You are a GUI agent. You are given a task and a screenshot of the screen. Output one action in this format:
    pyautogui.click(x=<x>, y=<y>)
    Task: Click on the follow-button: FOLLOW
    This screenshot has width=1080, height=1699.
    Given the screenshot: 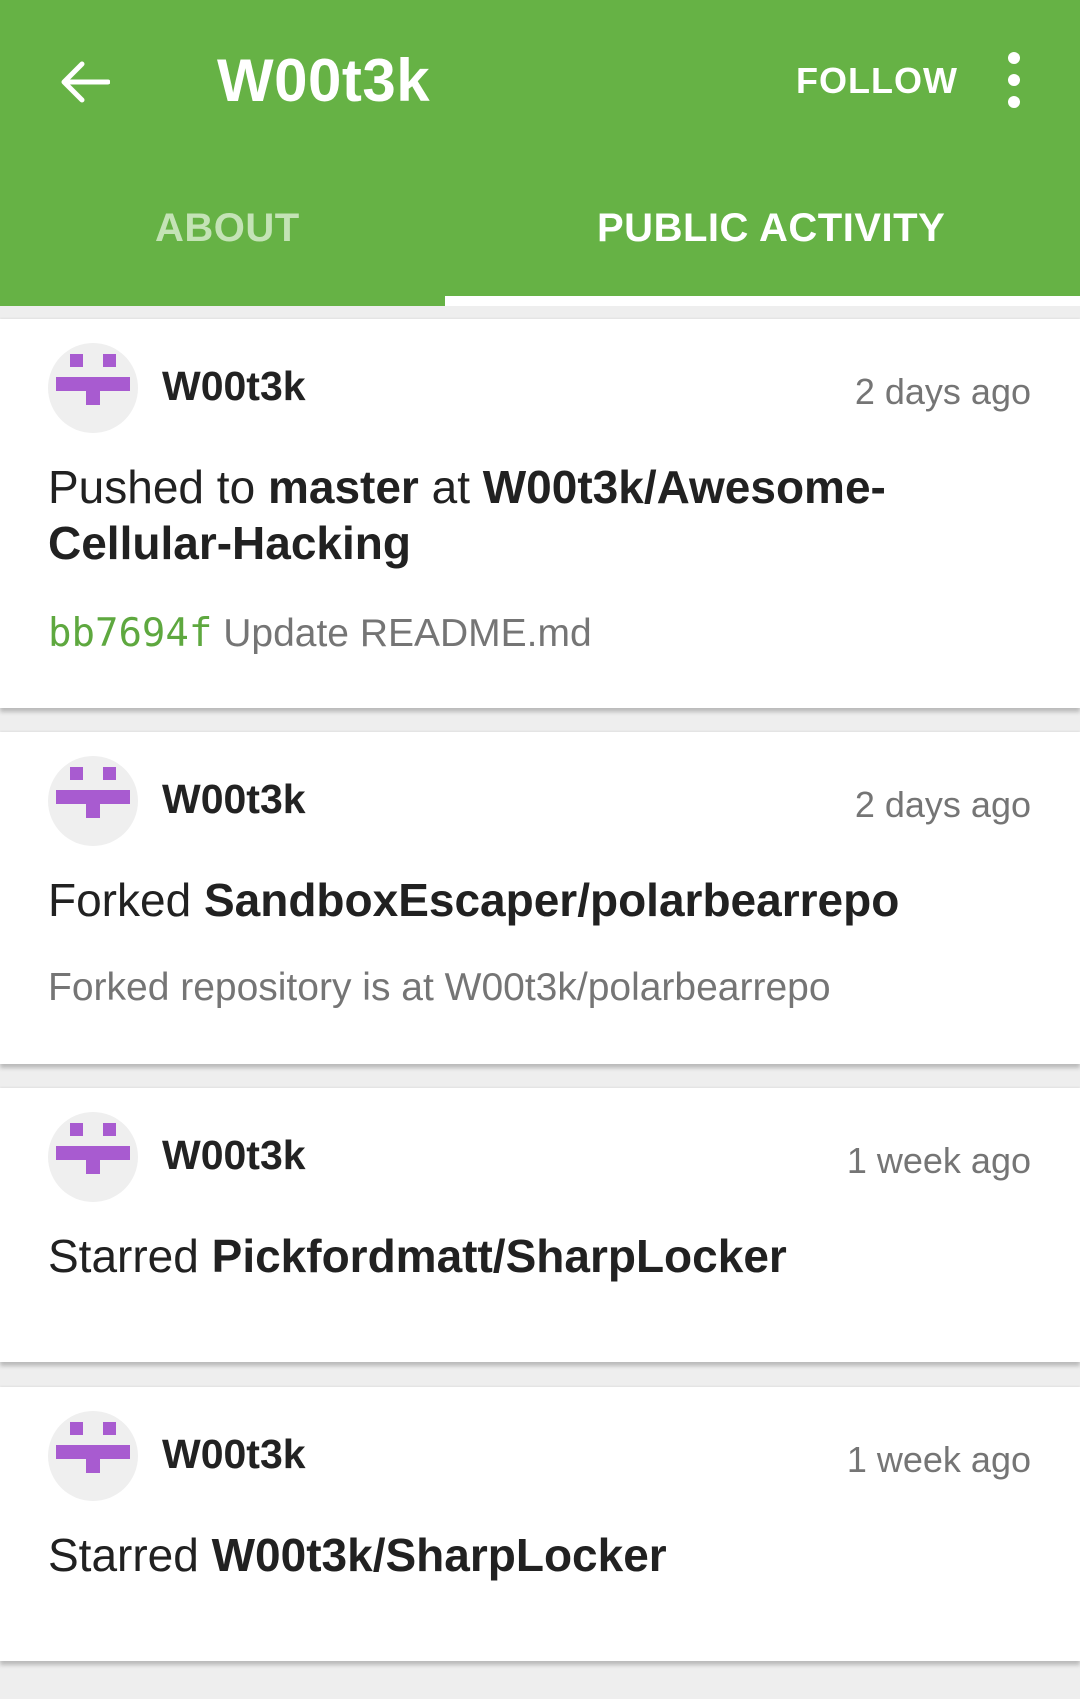 What is the action you would take?
    pyautogui.click(x=877, y=81)
    